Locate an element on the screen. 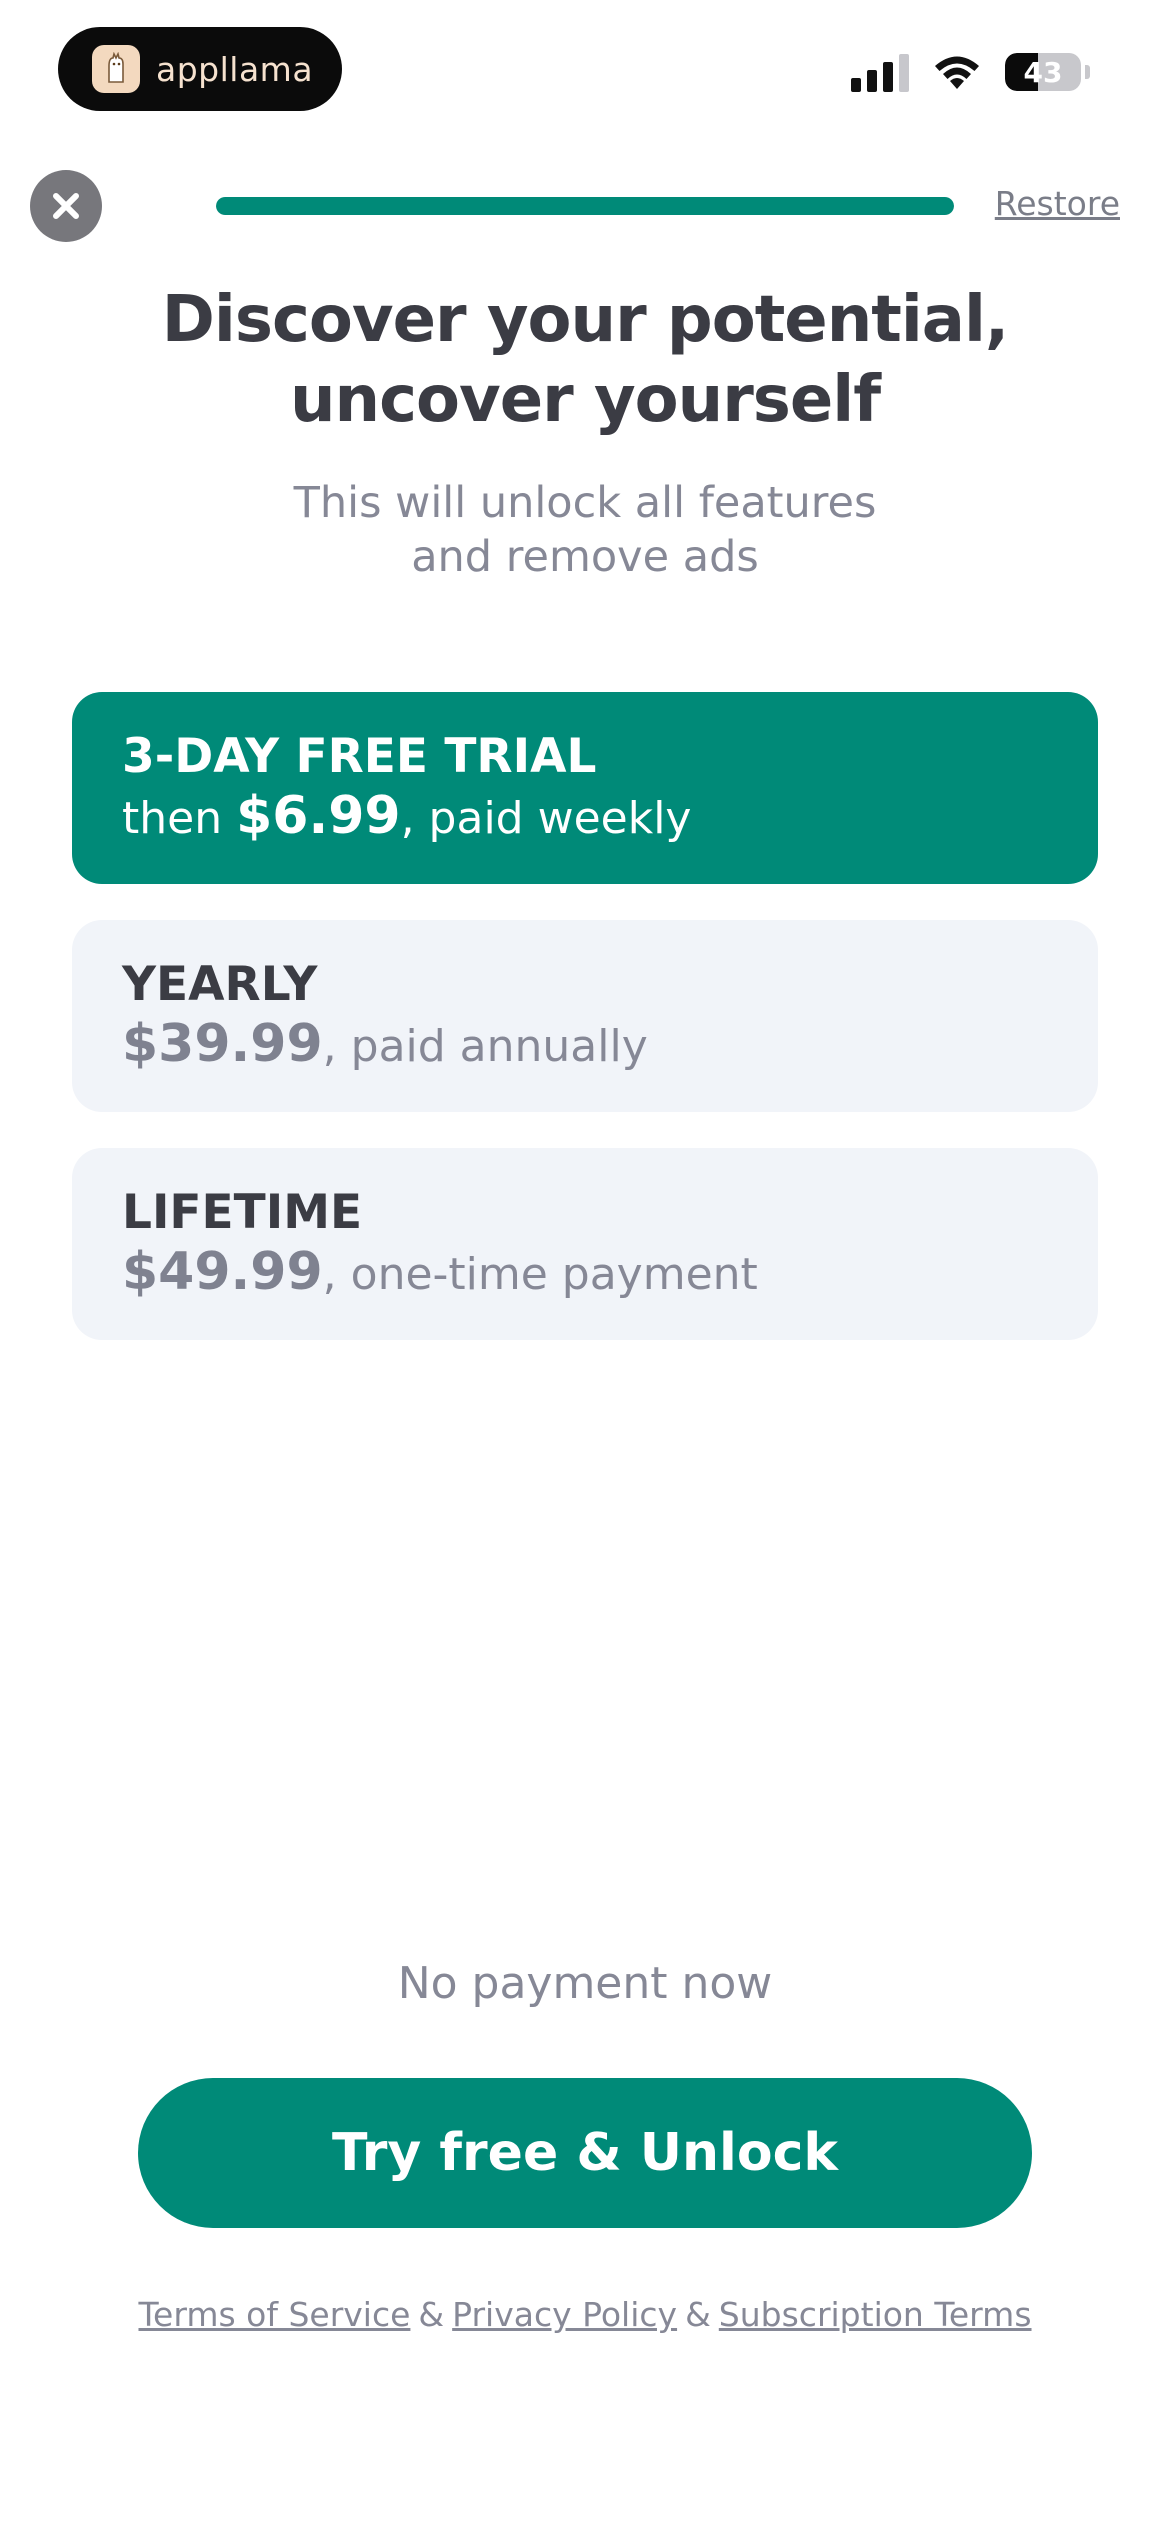 The width and height of the screenshot is (1170, 2532). terms-of-service-link: Terms of Service is located at coordinates (274, 2314).